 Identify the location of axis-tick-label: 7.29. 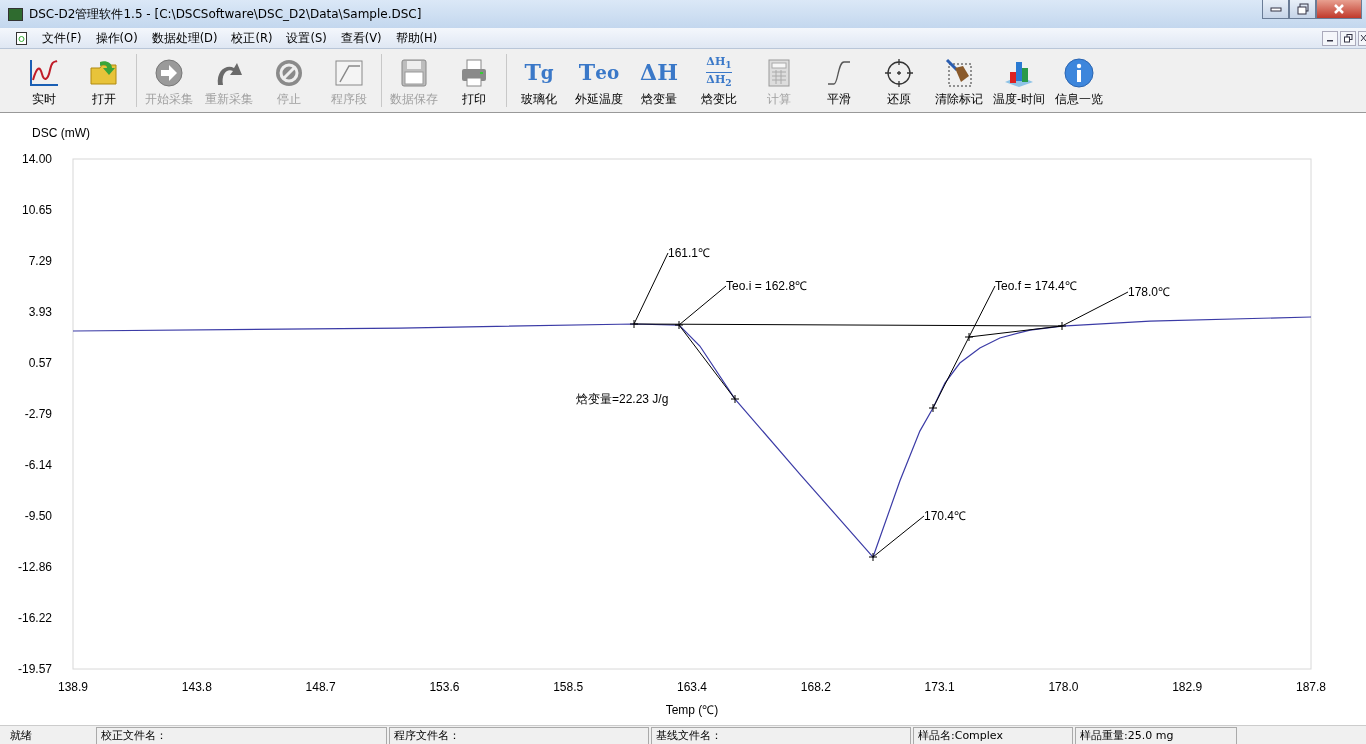
(40, 260).